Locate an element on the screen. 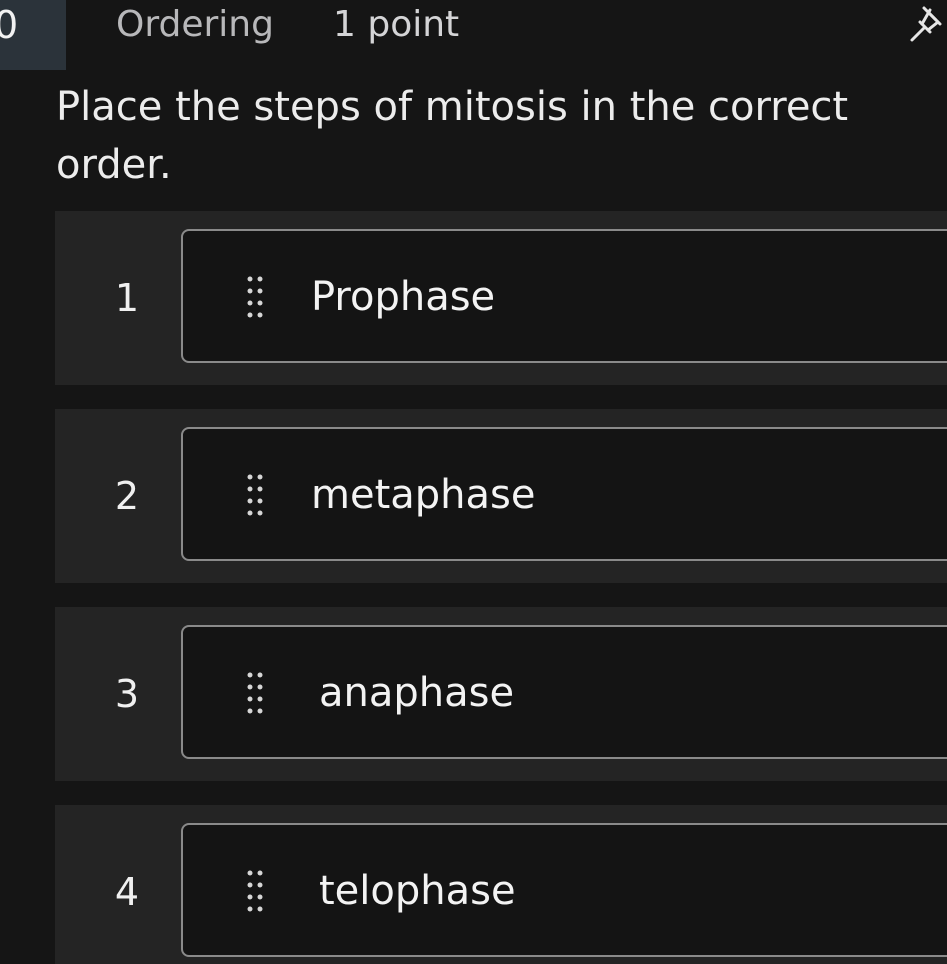 Image resolution: width=947 pixels, height=964 pixels. ordering-item-label: anaphase is located at coordinates (417, 693).